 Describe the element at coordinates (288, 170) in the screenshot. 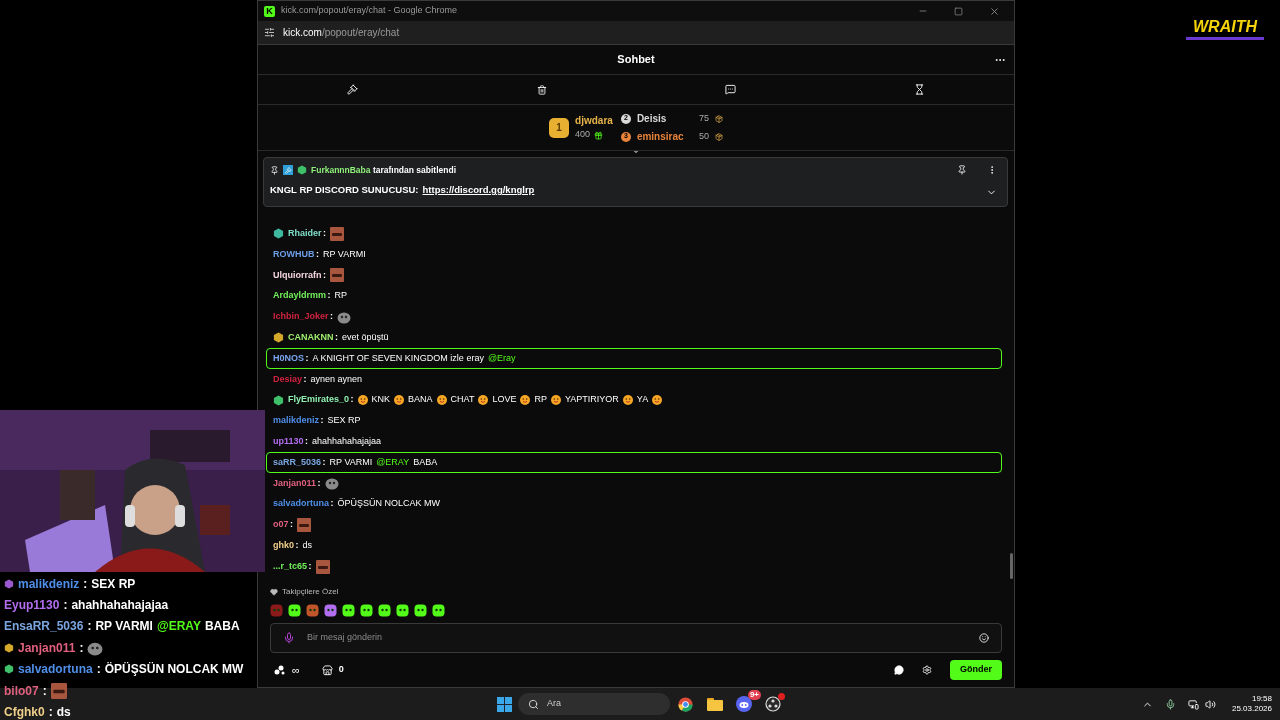

I see `moderator-badge-icon` at that location.